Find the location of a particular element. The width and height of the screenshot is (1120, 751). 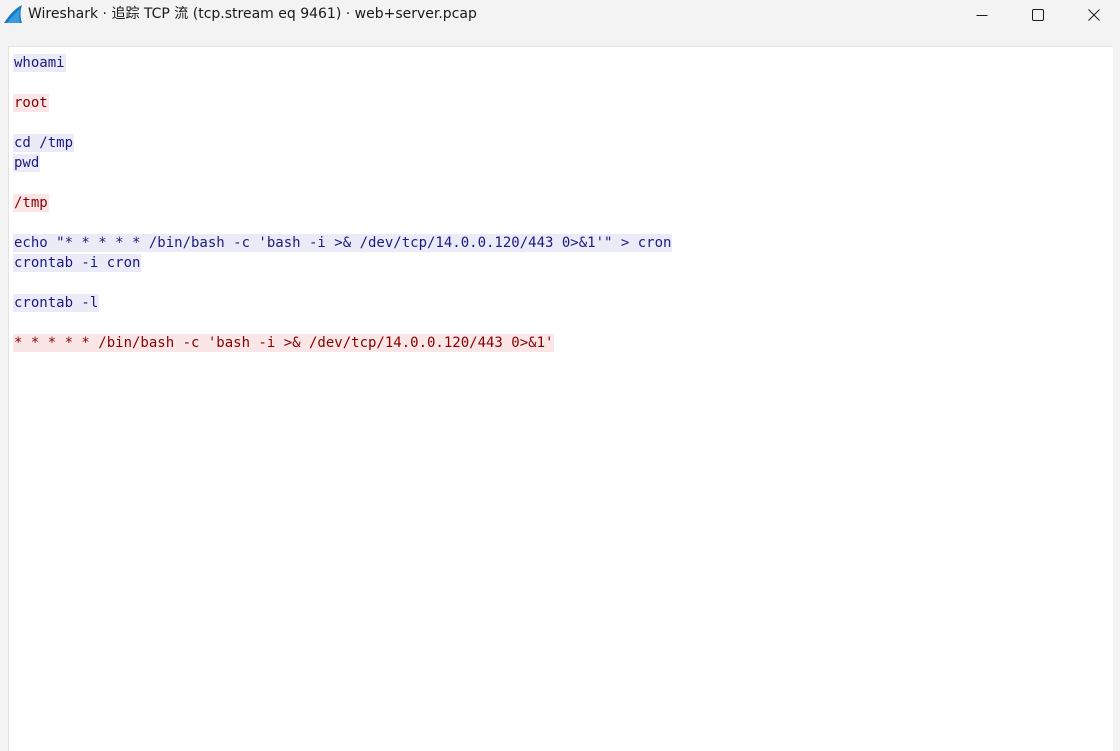

server-line: /tmp is located at coordinates (342, 203).